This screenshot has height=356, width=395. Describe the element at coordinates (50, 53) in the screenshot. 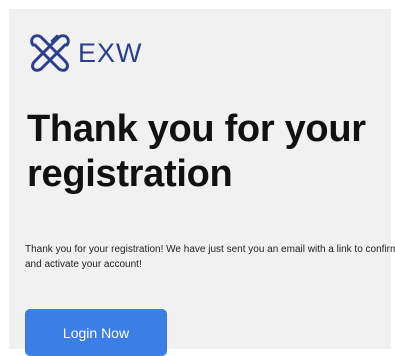

I see `exw-logo-icon` at that location.